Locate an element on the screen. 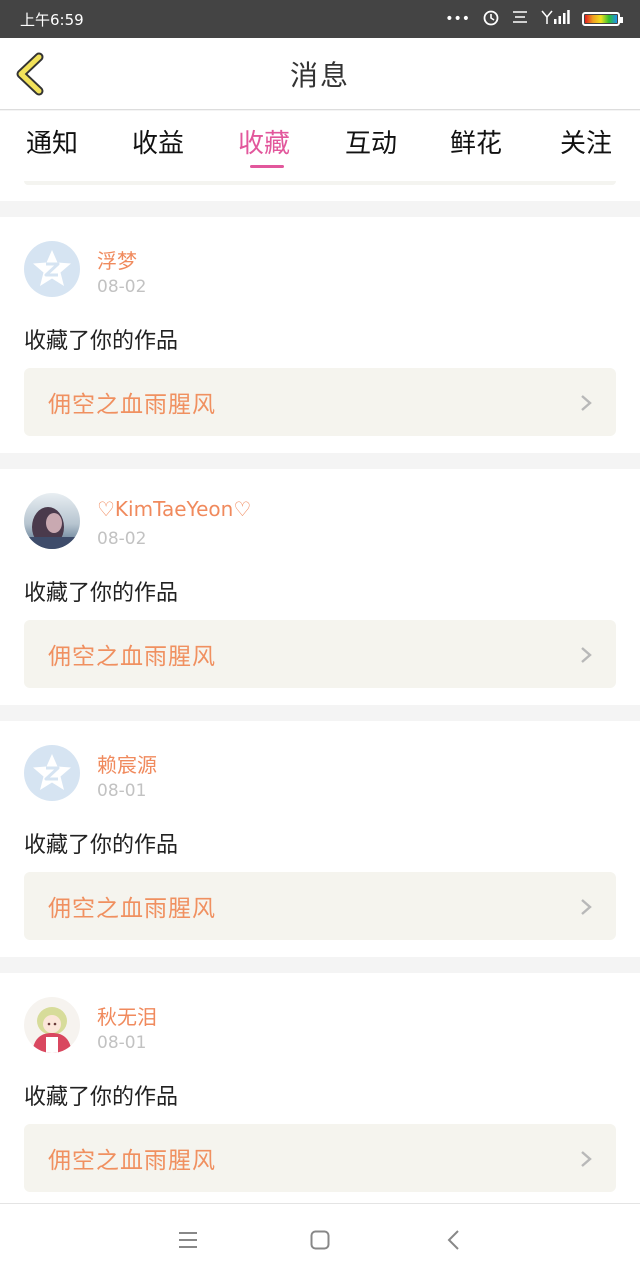 The image size is (640, 1280). alarm-icon is located at coordinates (491, 19).